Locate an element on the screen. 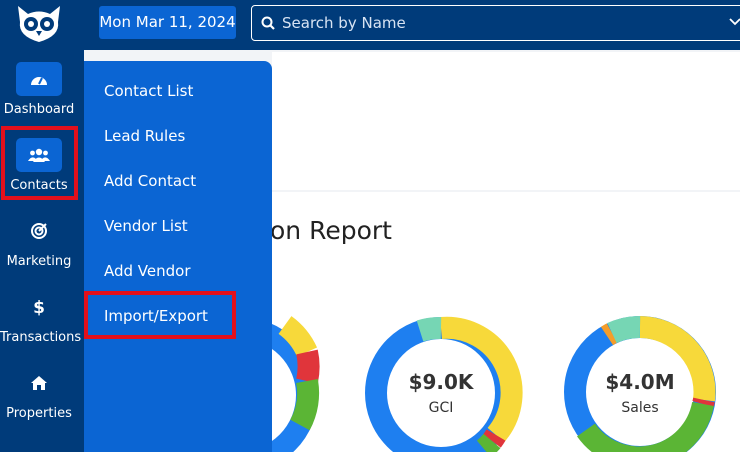  sales-value: $4.0M is located at coordinates (639, 382).